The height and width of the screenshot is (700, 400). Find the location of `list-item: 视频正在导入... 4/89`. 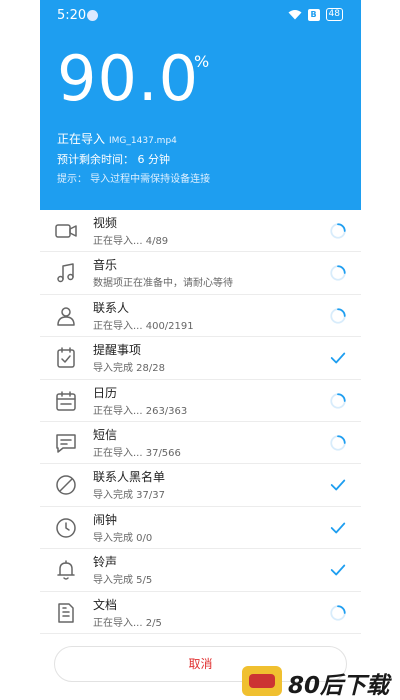

list-item: 视频正在导入... 4/89 is located at coordinates (200, 231).